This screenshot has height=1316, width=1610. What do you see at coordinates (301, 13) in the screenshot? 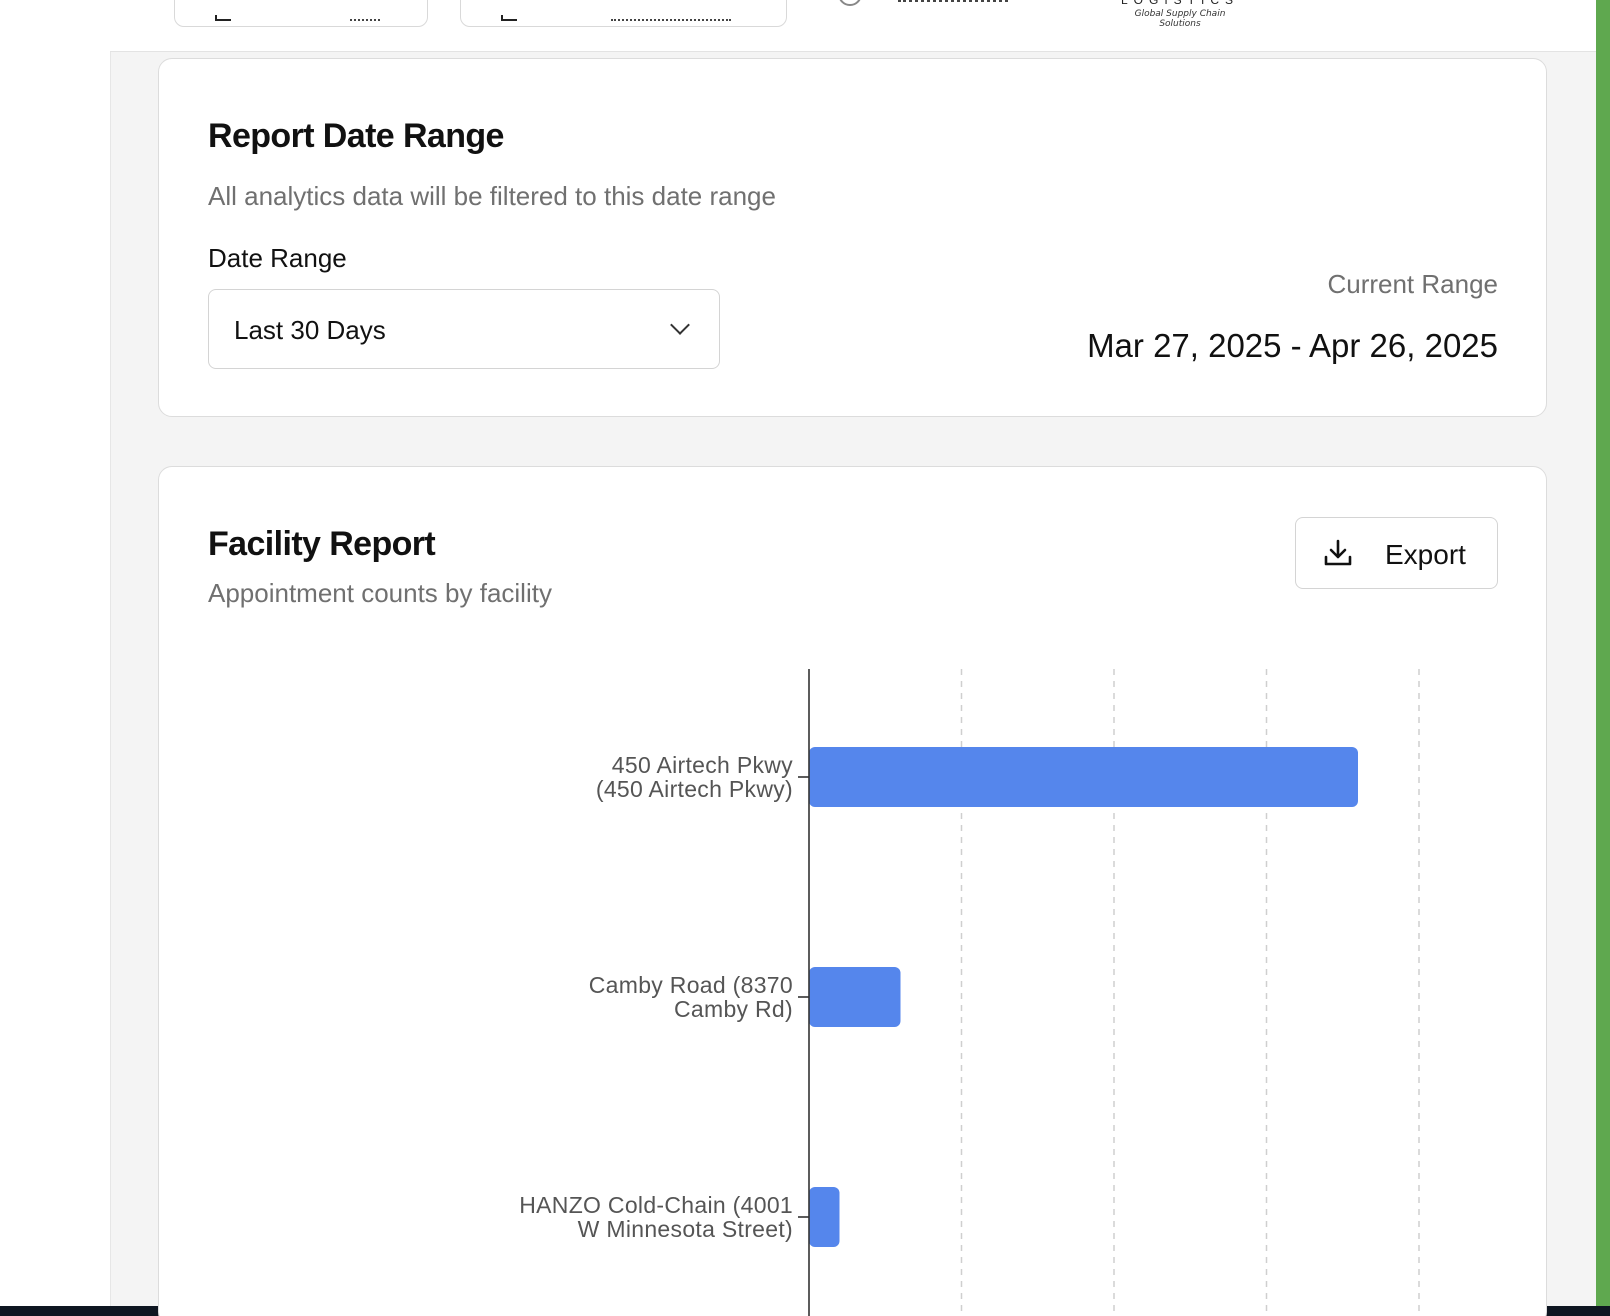
I see `header-action-button` at bounding box center [301, 13].